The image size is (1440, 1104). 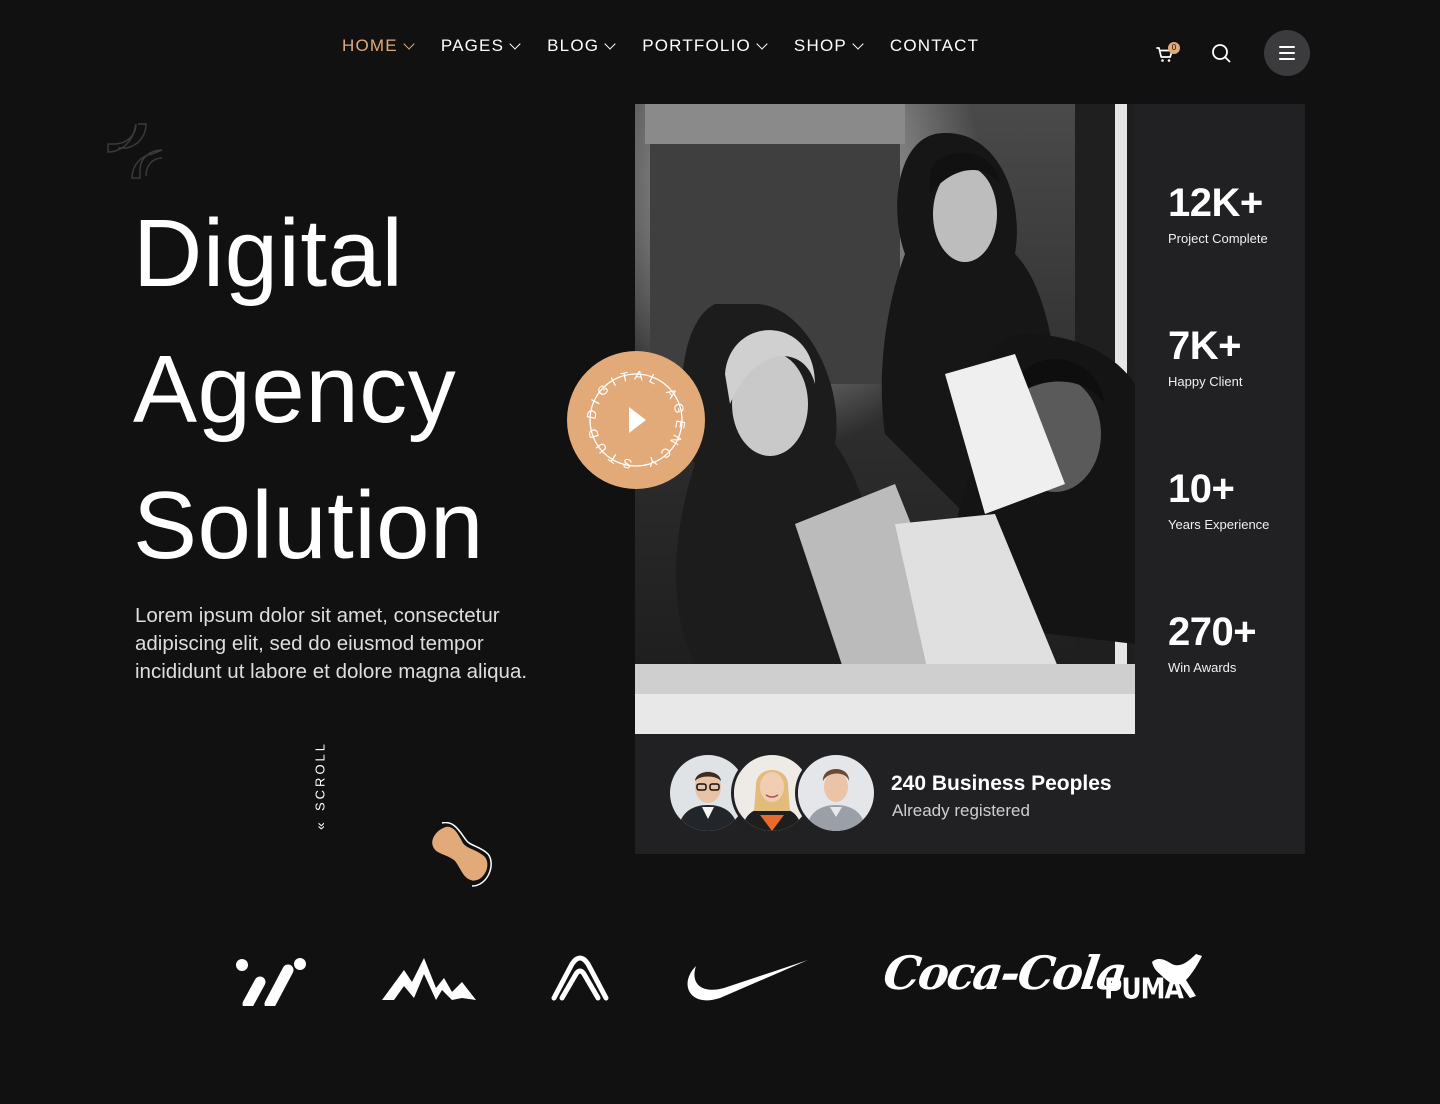 I want to click on decorative-shape-icon, so click(x=135, y=151).